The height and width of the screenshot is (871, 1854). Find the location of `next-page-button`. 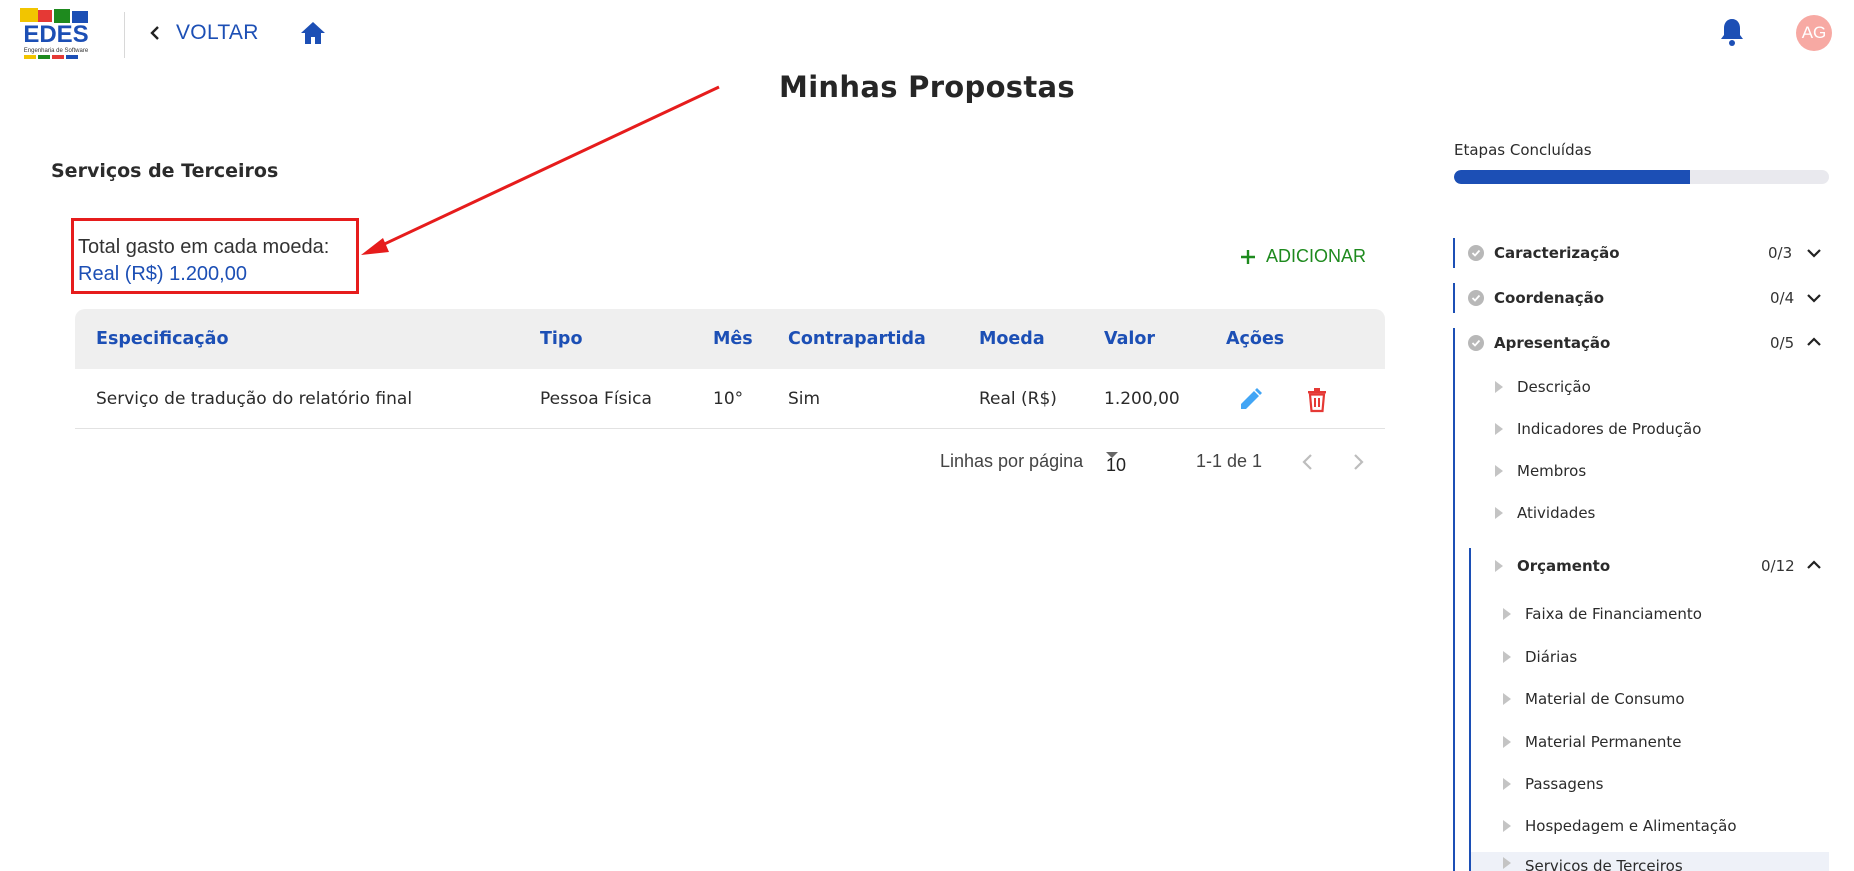

next-page-button is located at coordinates (1358, 462).